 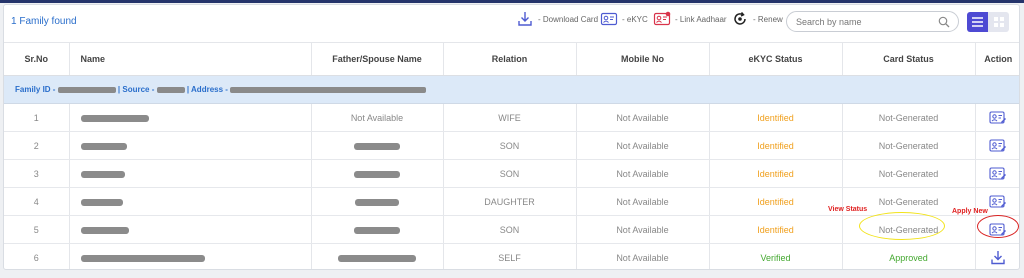 I want to click on search-icon, so click(x=944, y=22).